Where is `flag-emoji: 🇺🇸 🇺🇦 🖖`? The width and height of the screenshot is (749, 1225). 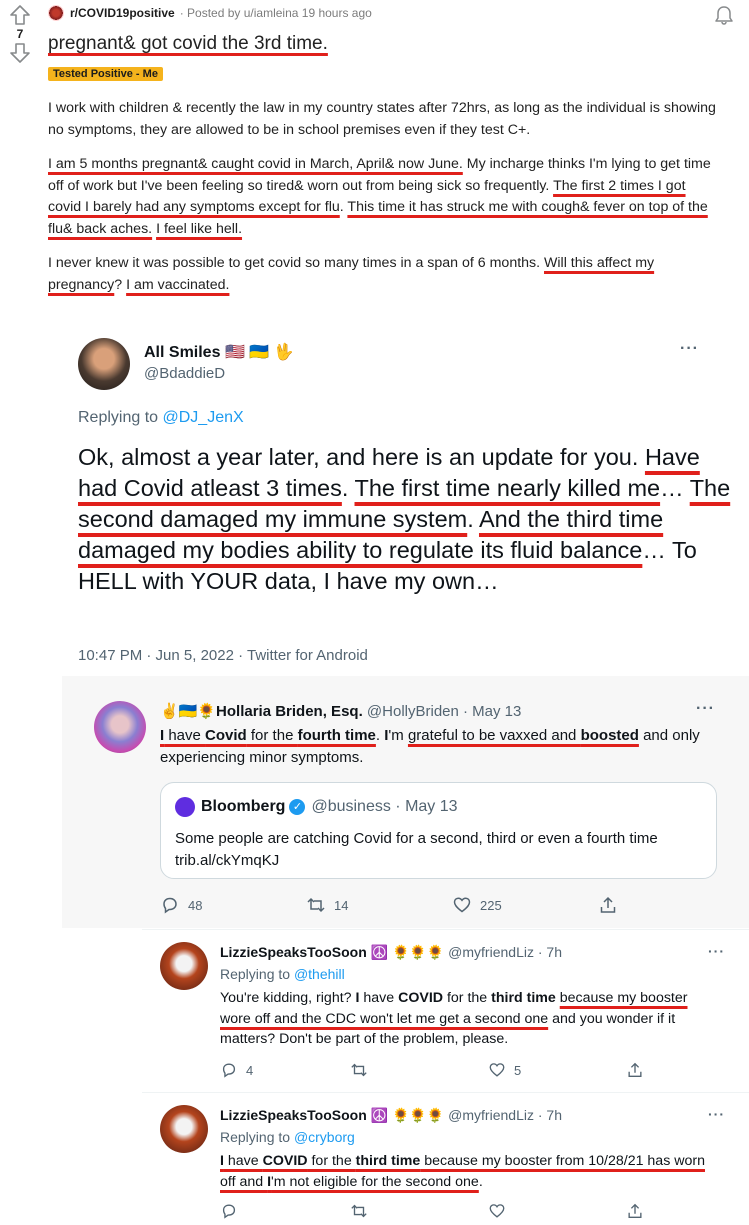
flag-emoji: 🇺🇸 🇺🇦 🖖 is located at coordinates (259, 352).